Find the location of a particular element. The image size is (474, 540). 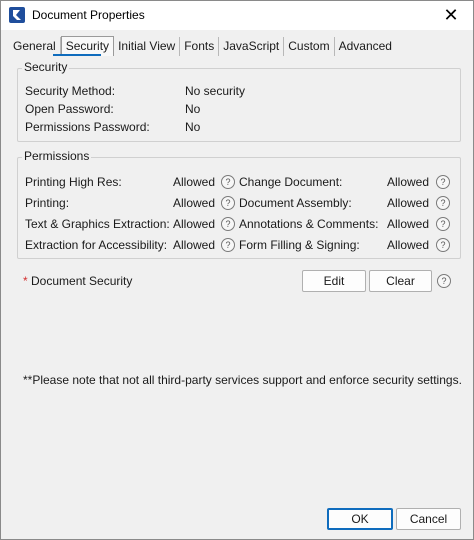

permissions-group-title: Permissions is located at coordinates (57, 156).